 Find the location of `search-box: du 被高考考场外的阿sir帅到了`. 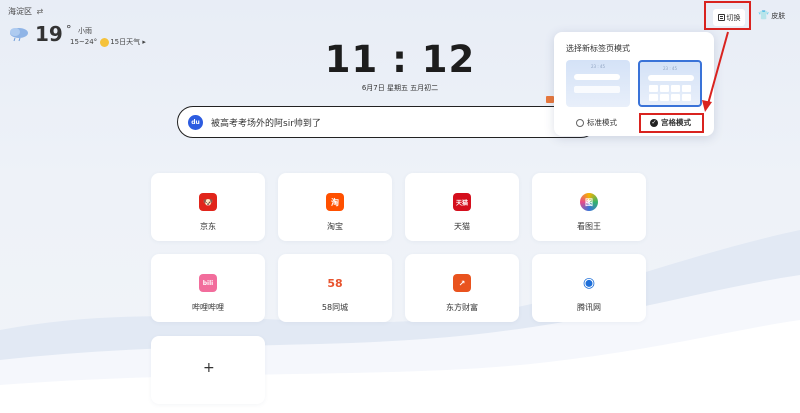

search-box: du 被高考考场外的阿sir帅到了 is located at coordinates (387, 122).